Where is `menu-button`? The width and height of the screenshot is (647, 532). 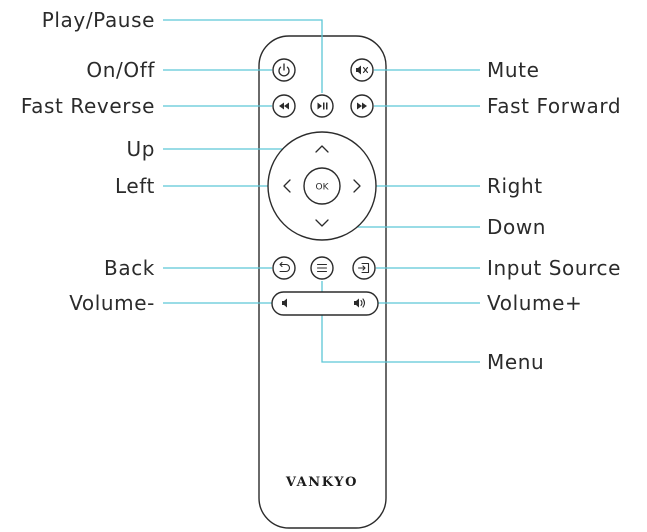
menu-button is located at coordinates (322, 268).